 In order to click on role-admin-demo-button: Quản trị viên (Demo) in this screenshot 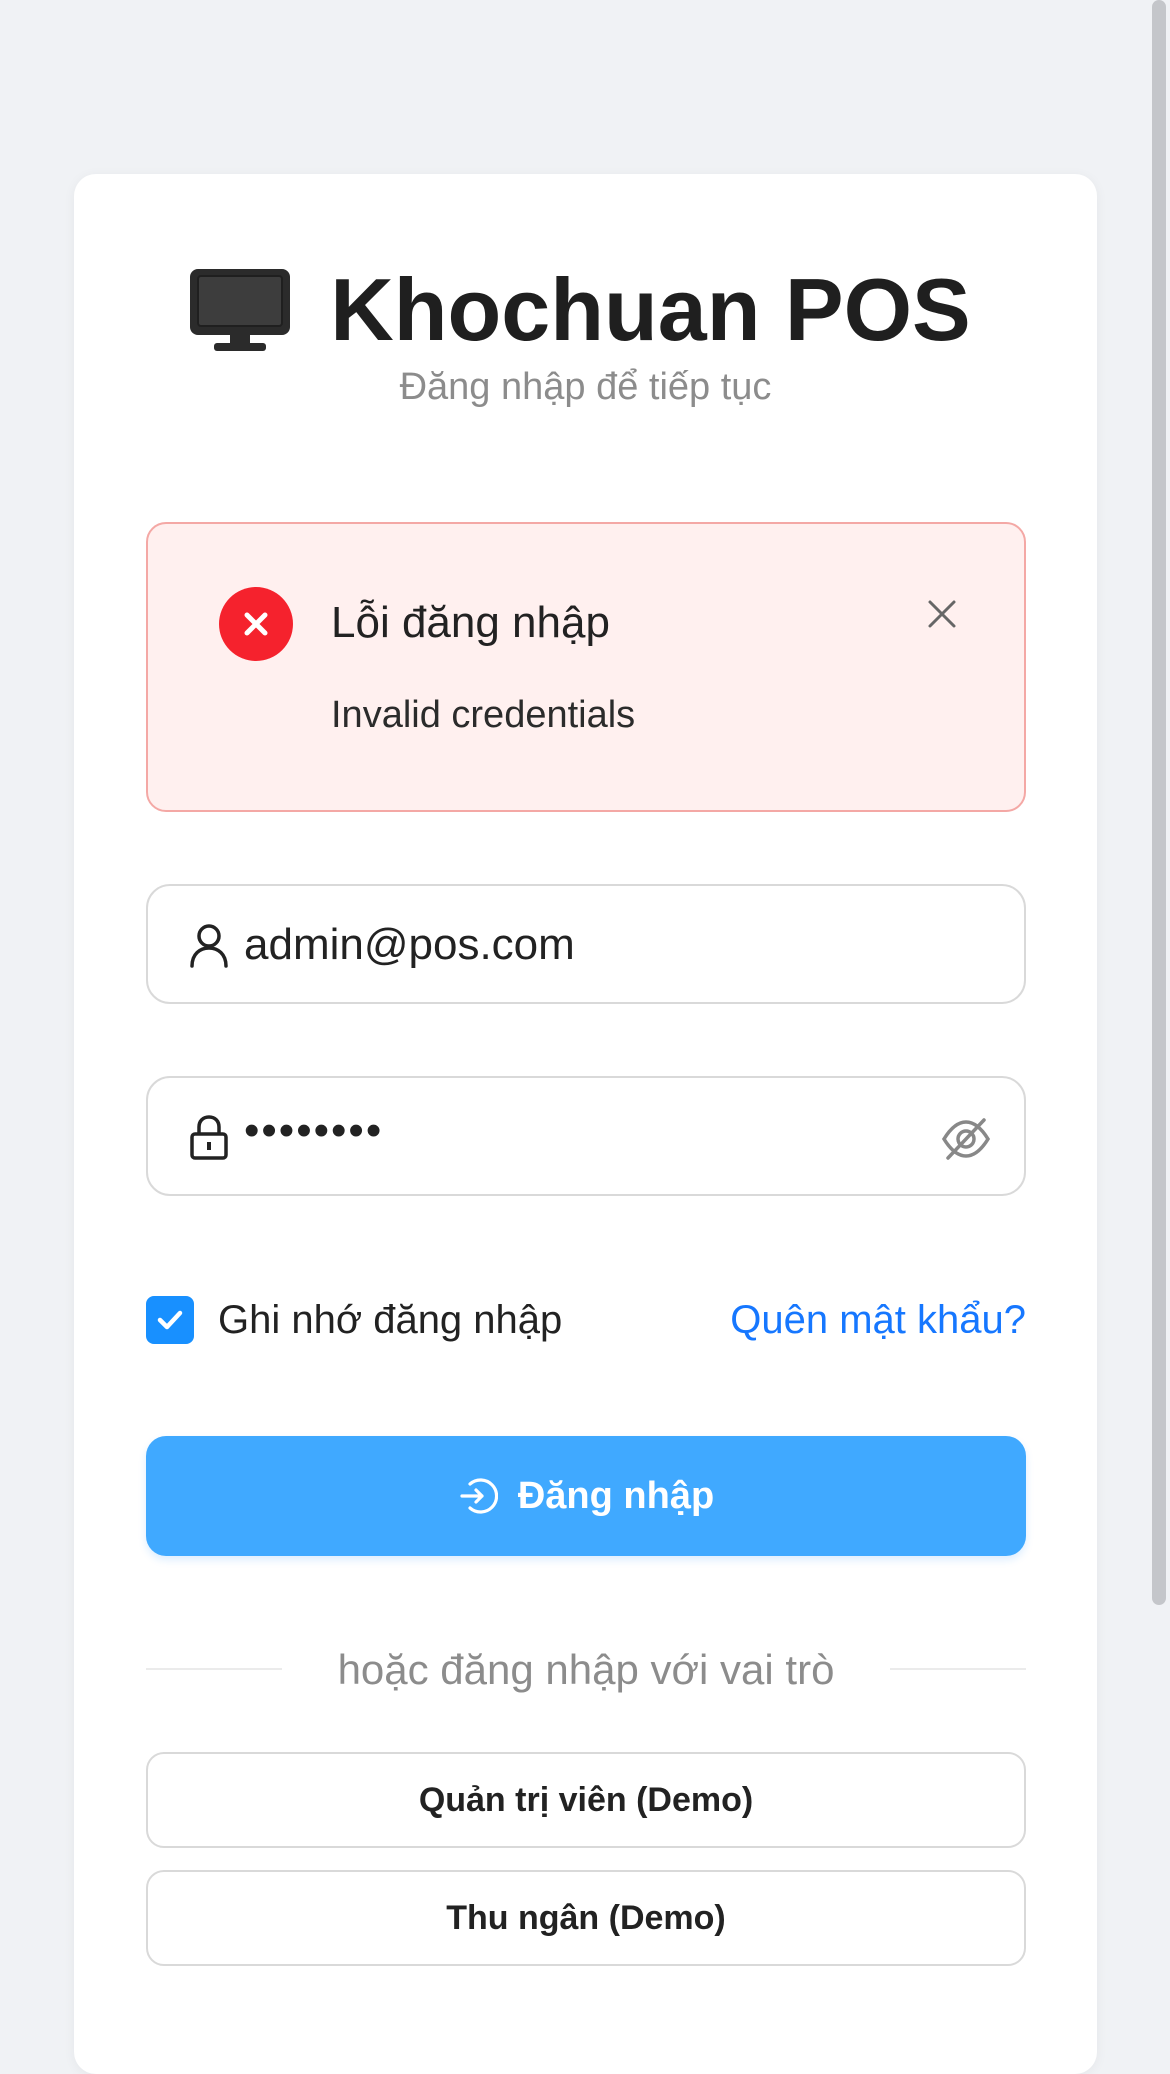, I will do `click(586, 1800)`.